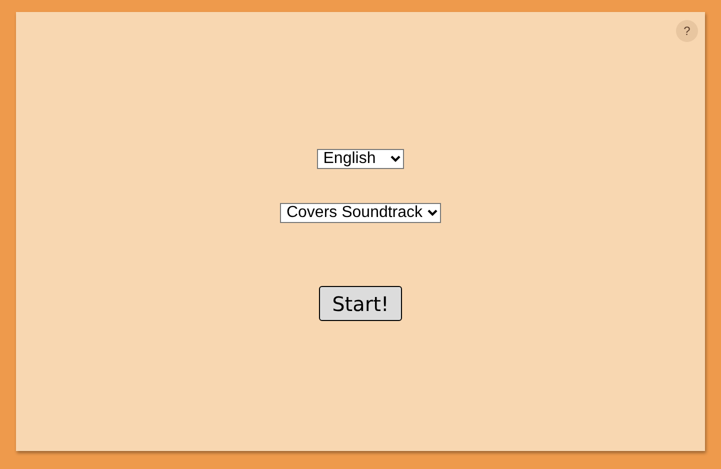 The width and height of the screenshot is (721, 469). I want to click on start-button: Start!, so click(360, 303).